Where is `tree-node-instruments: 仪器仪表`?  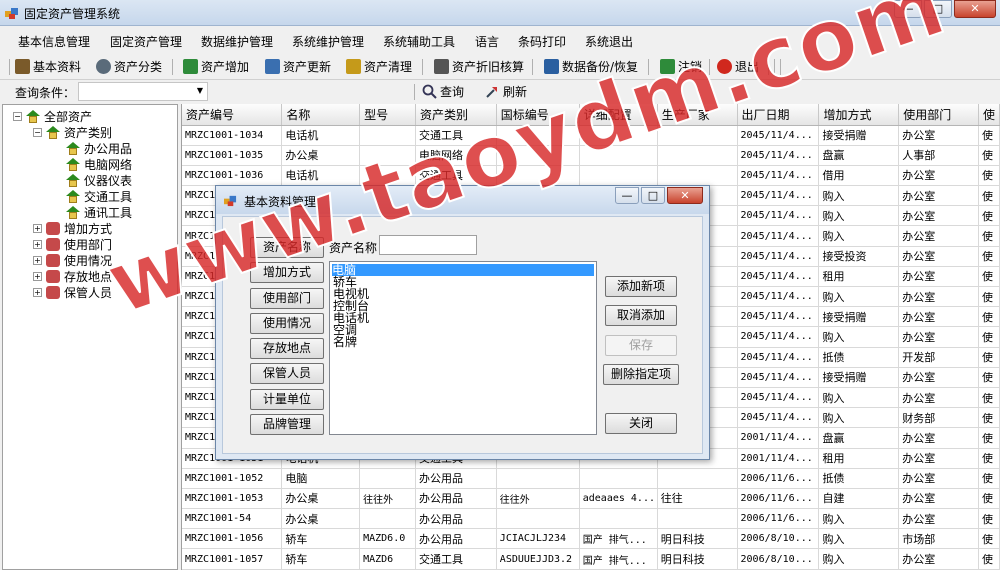
tree-node-instruments: 仪器仪表 is located at coordinates (99, 180).